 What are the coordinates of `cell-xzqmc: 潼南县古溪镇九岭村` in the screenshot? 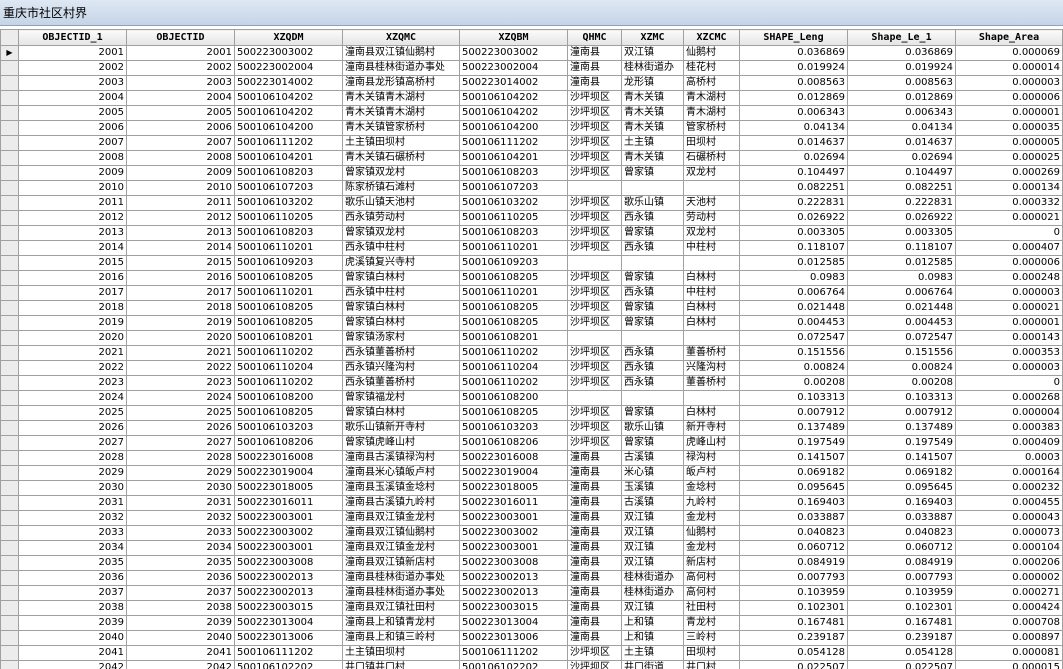 It's located at (401, 503).